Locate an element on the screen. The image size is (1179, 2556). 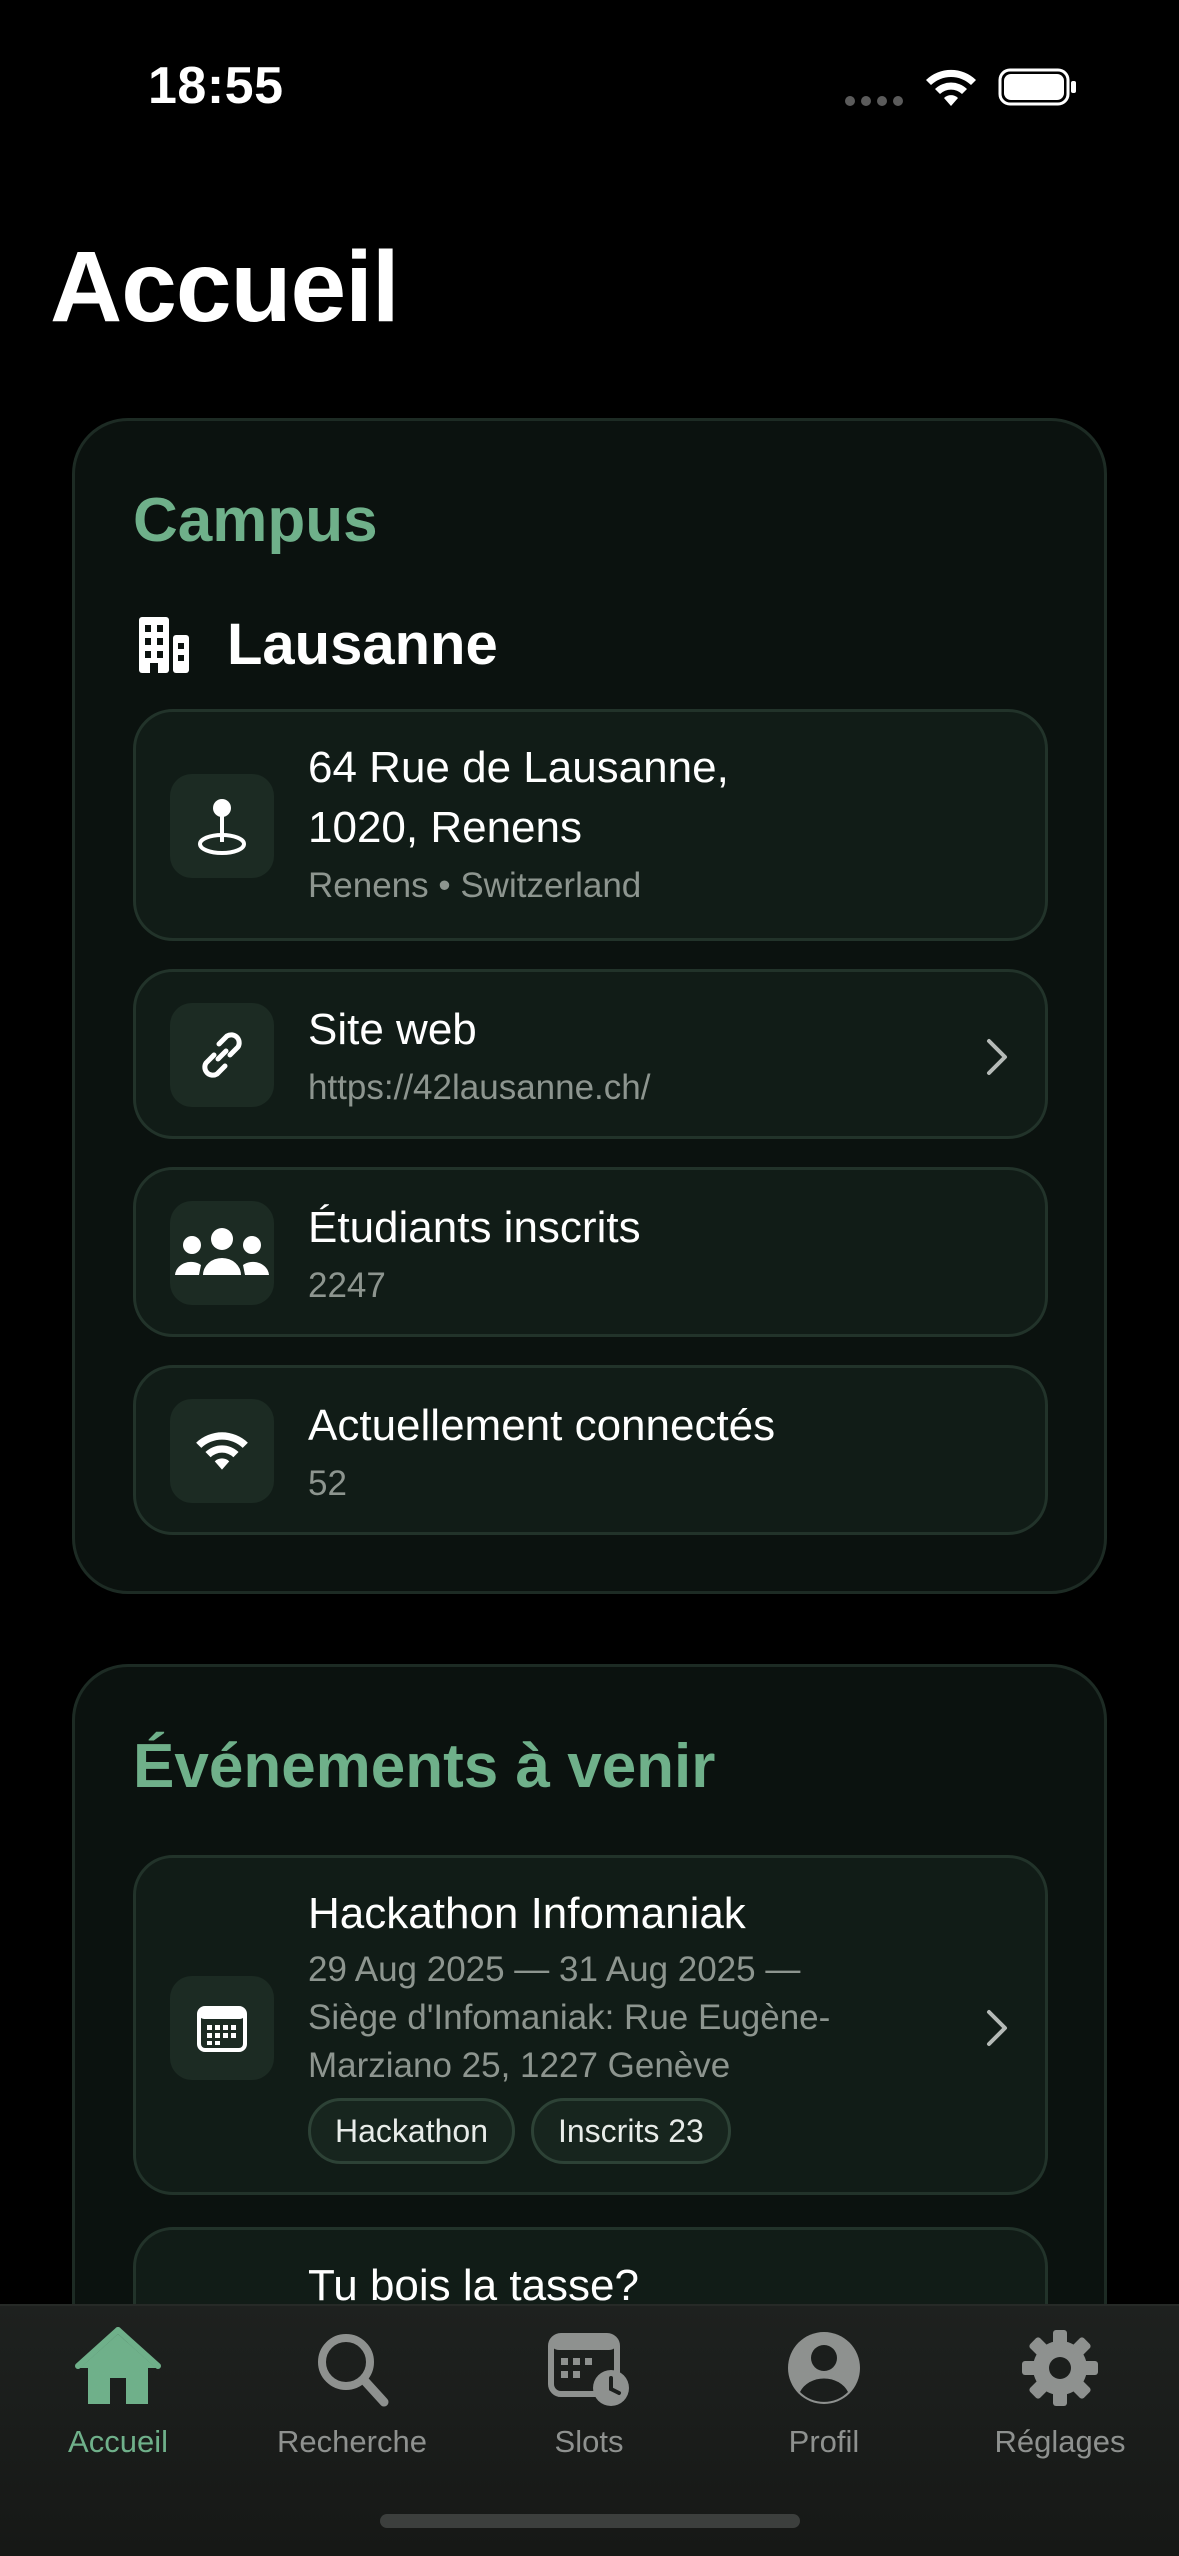
connected-label: Actuellement connectés is located at coordinates (542, 1425).